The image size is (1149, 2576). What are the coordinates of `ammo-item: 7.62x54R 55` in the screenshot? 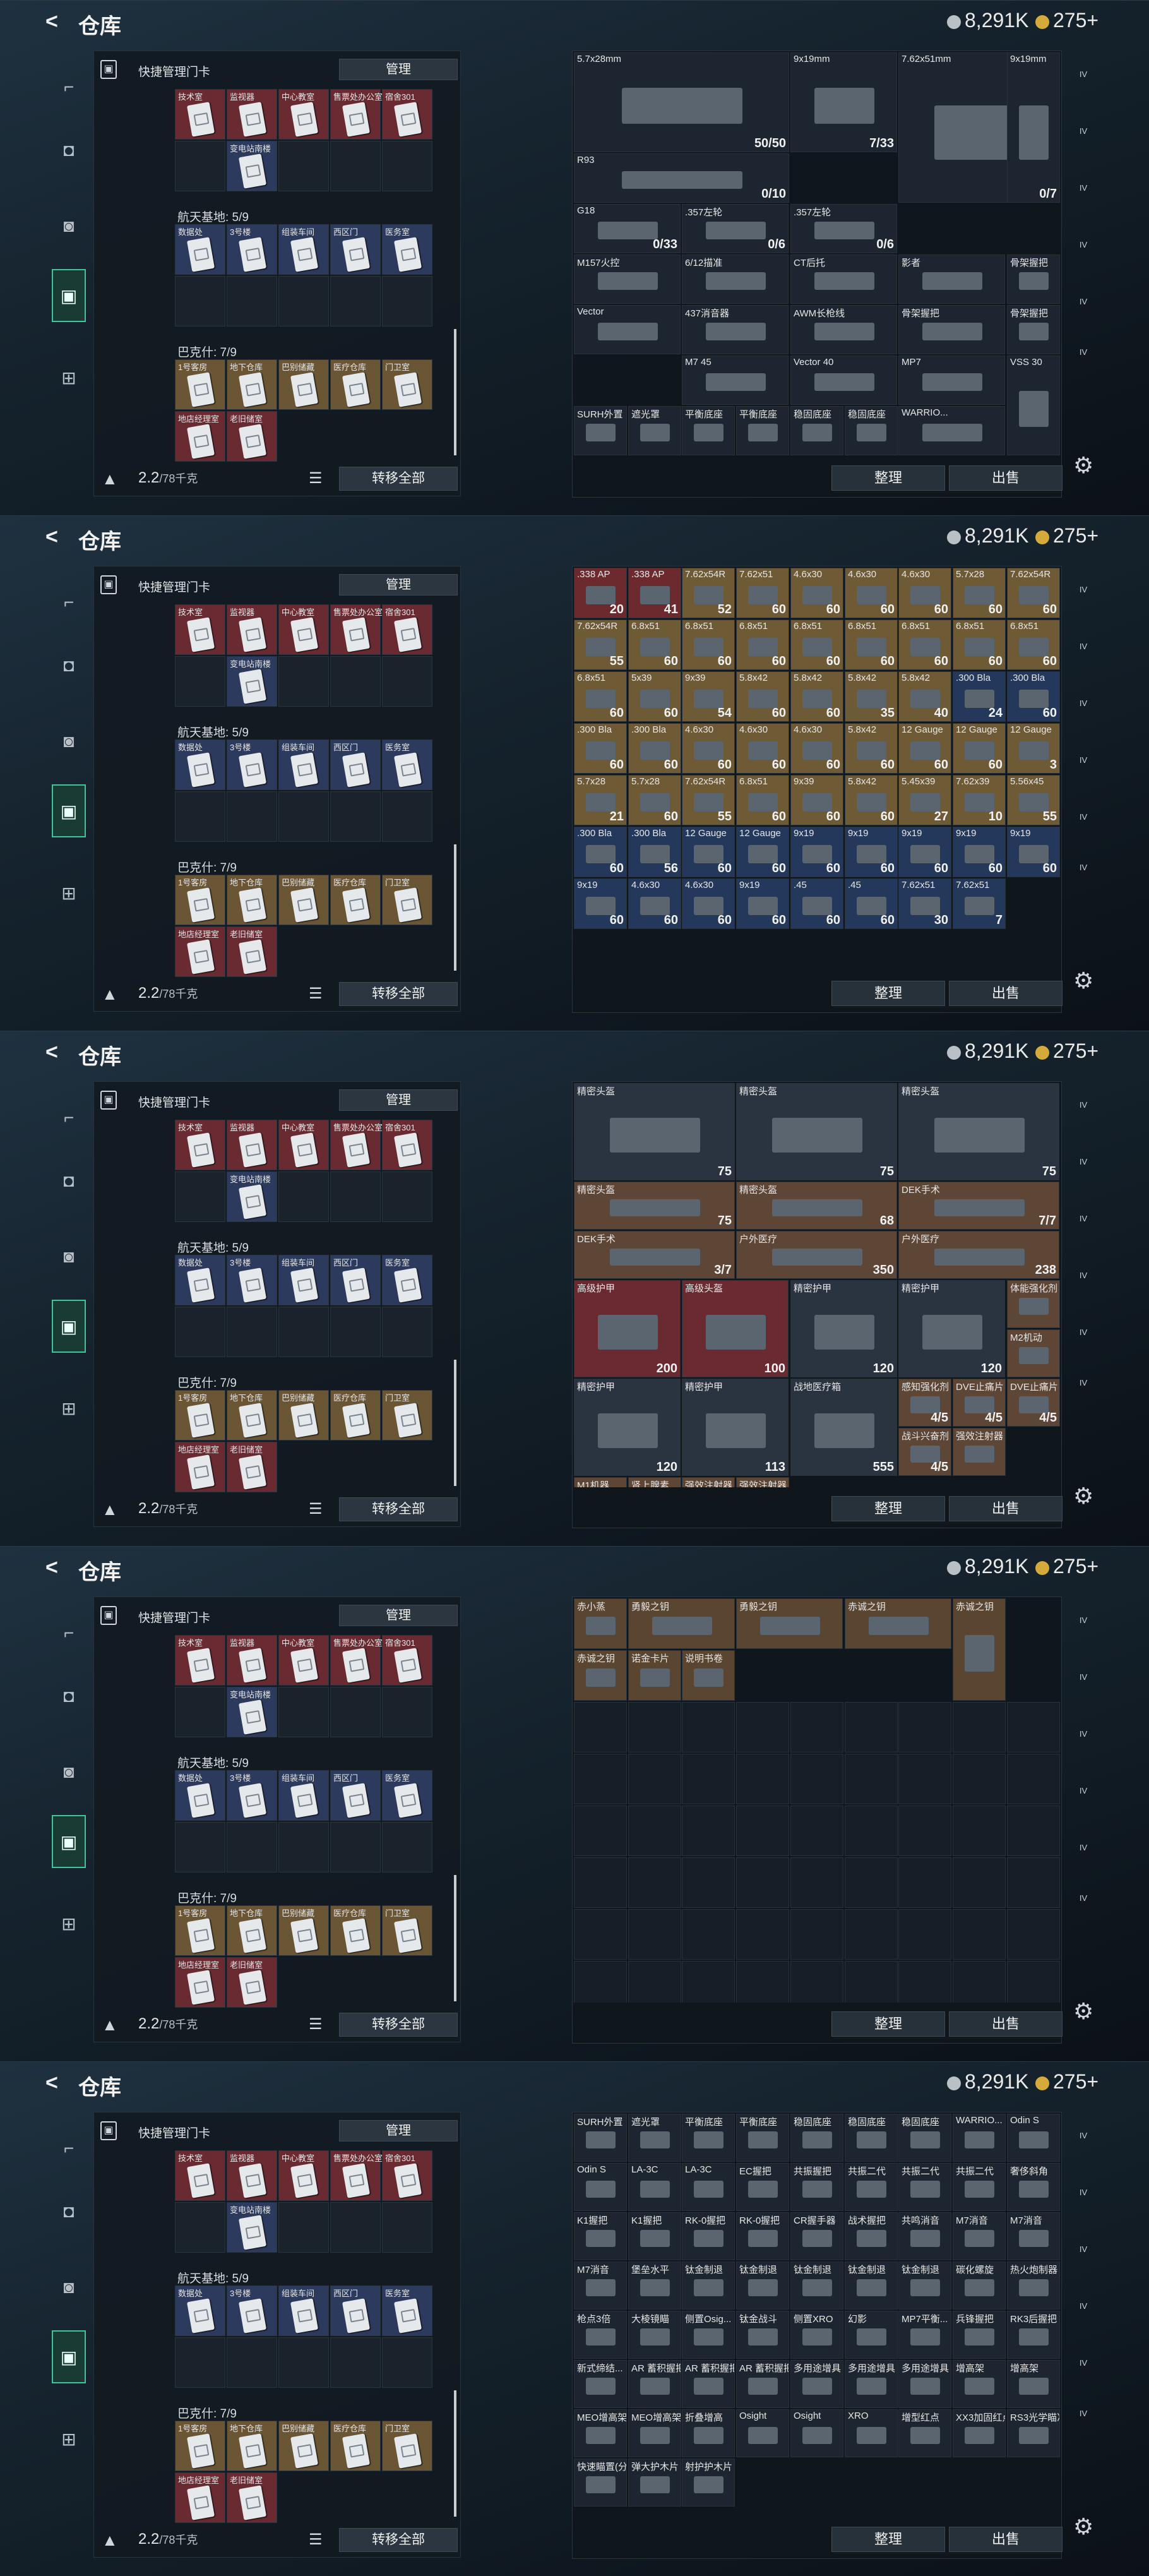 It's located at (708, 800).